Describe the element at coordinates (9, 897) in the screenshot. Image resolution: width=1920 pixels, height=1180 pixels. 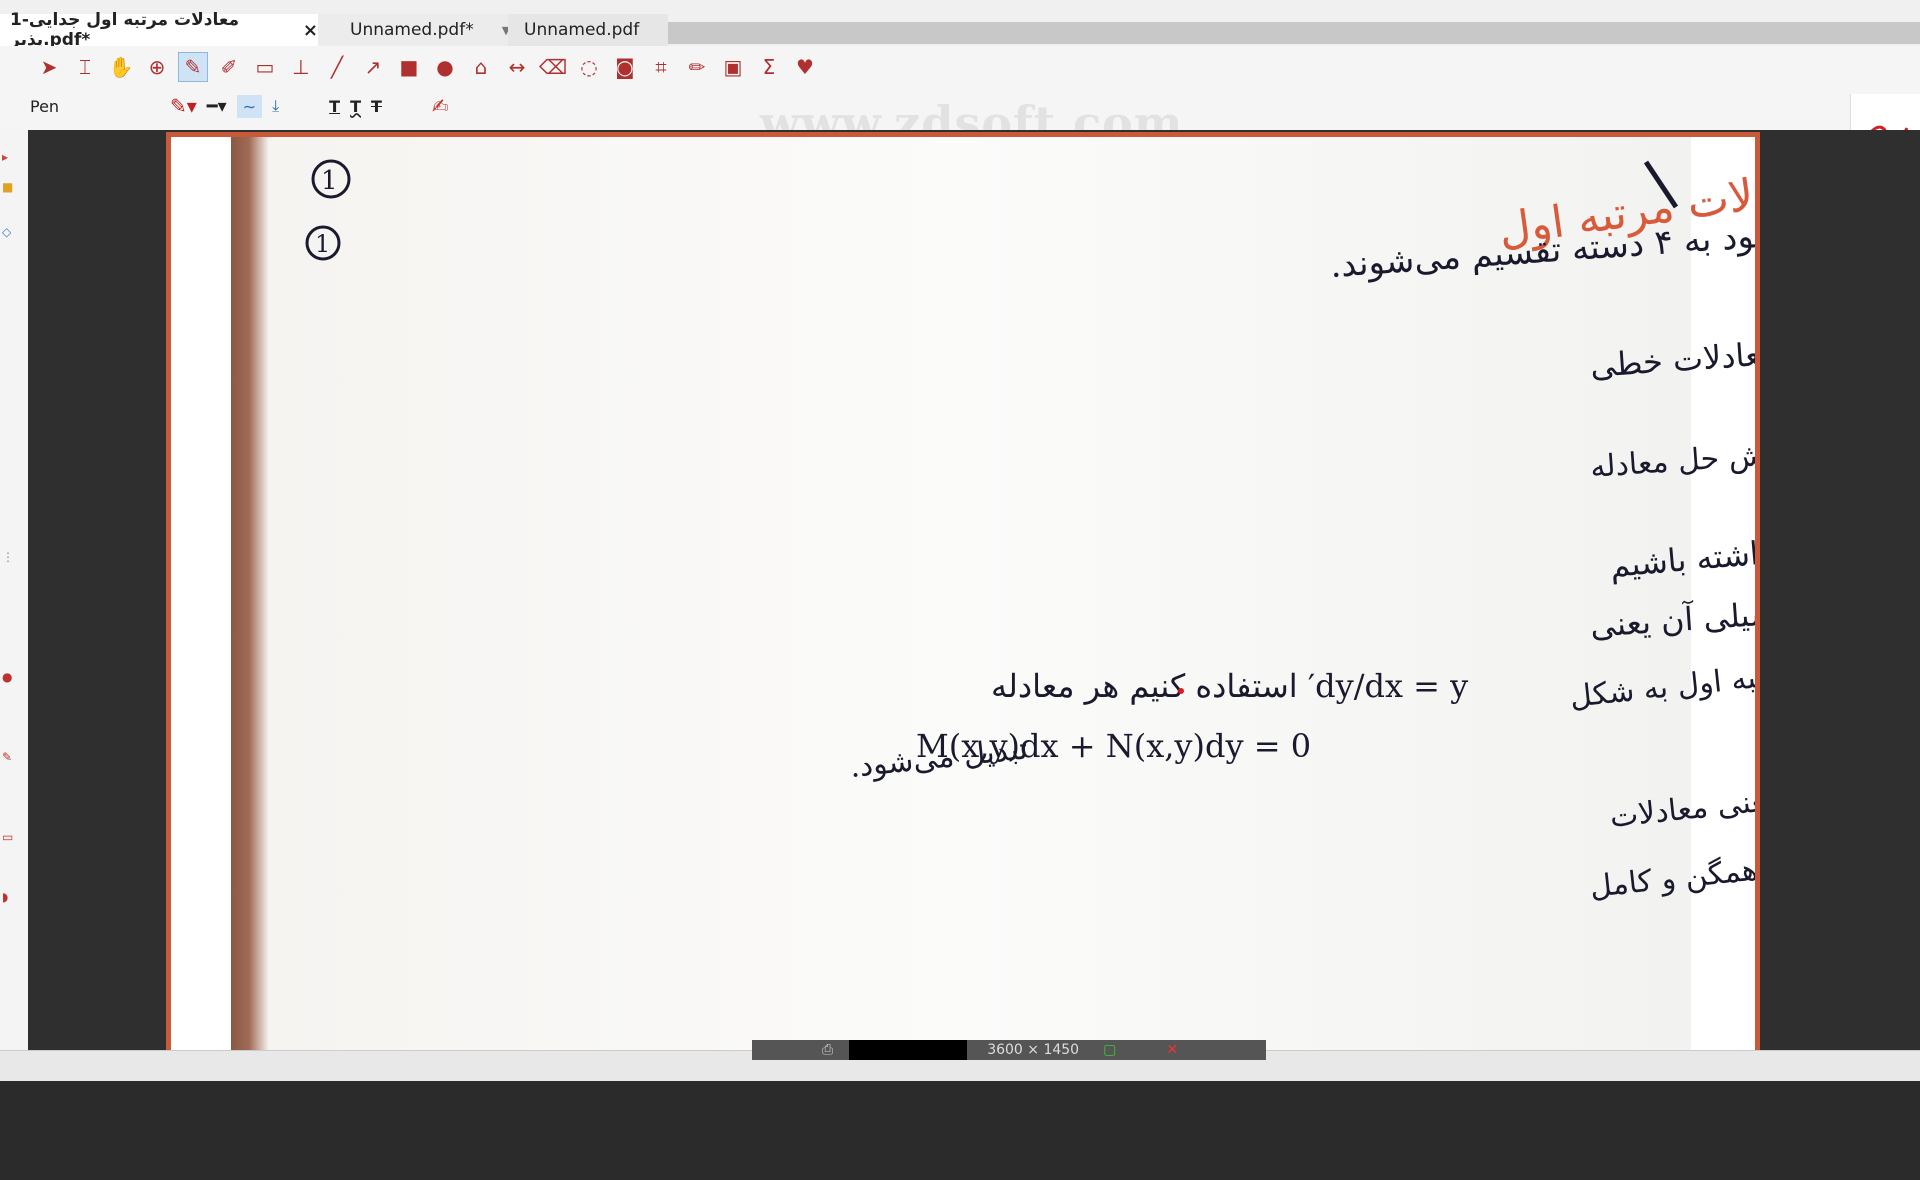
I see `search-panel-icon: ◗` at that location.